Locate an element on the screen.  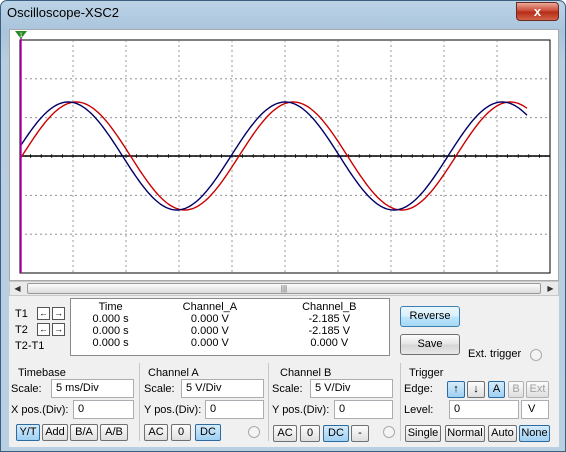
t1-right-button: → is located at coordinates (58, 313).